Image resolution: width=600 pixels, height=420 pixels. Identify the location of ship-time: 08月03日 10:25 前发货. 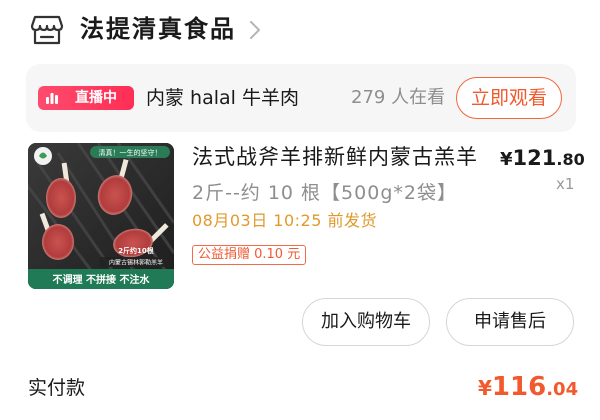
(285, 220).